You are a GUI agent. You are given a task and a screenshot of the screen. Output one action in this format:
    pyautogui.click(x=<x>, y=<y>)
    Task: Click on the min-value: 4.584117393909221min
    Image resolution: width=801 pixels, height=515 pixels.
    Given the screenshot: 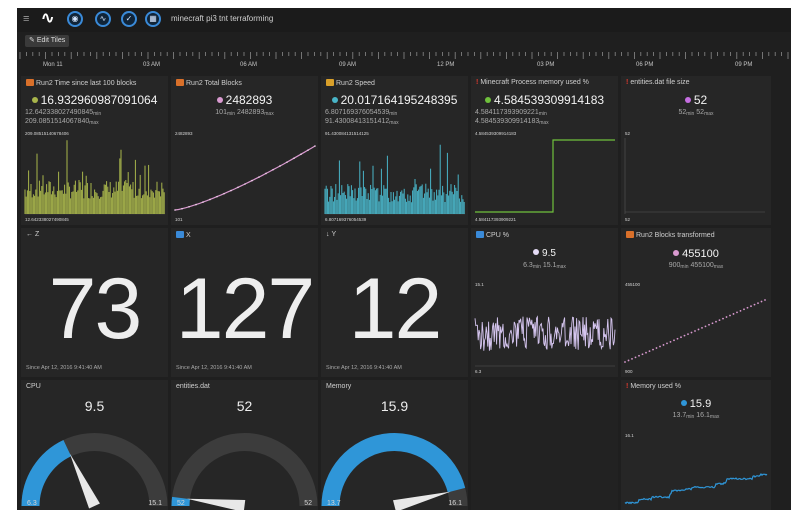 What is the action you would take?
    pyautogui.click(x=511, y=113)
    